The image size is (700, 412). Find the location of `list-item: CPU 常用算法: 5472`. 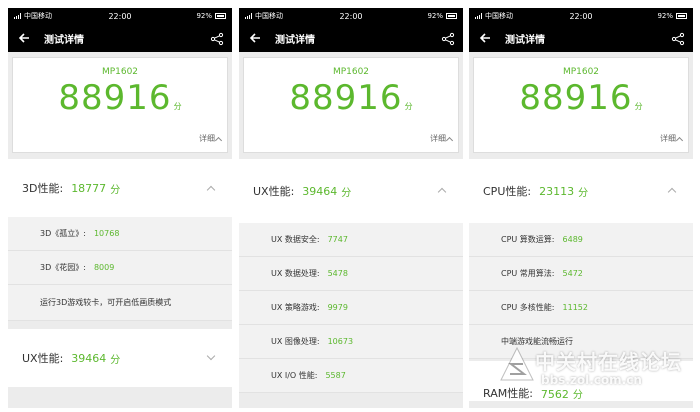

list-item: CPU 常用算法: 5472 is located at coordinates (581, 274).